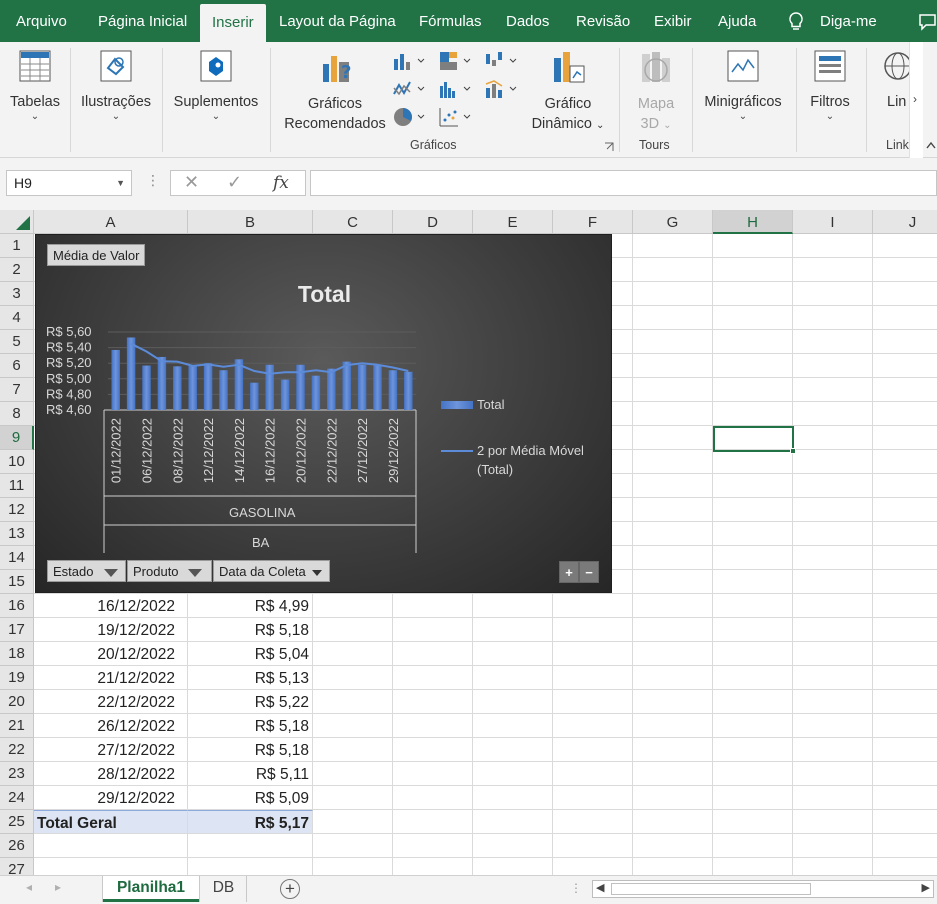 The image size is (937, 904). What do you see at coordinates (916, 100) in the screenshot?
I see `ribbon-scroll-right: ›` at bounding box center [916, 100].